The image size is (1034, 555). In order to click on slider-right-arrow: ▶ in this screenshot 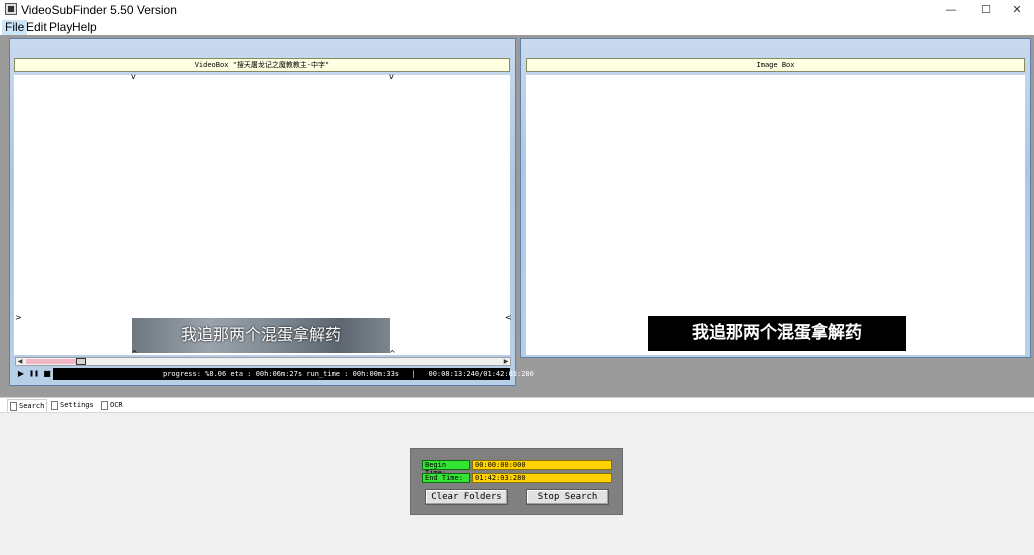, I will do `click(506, 361)`.